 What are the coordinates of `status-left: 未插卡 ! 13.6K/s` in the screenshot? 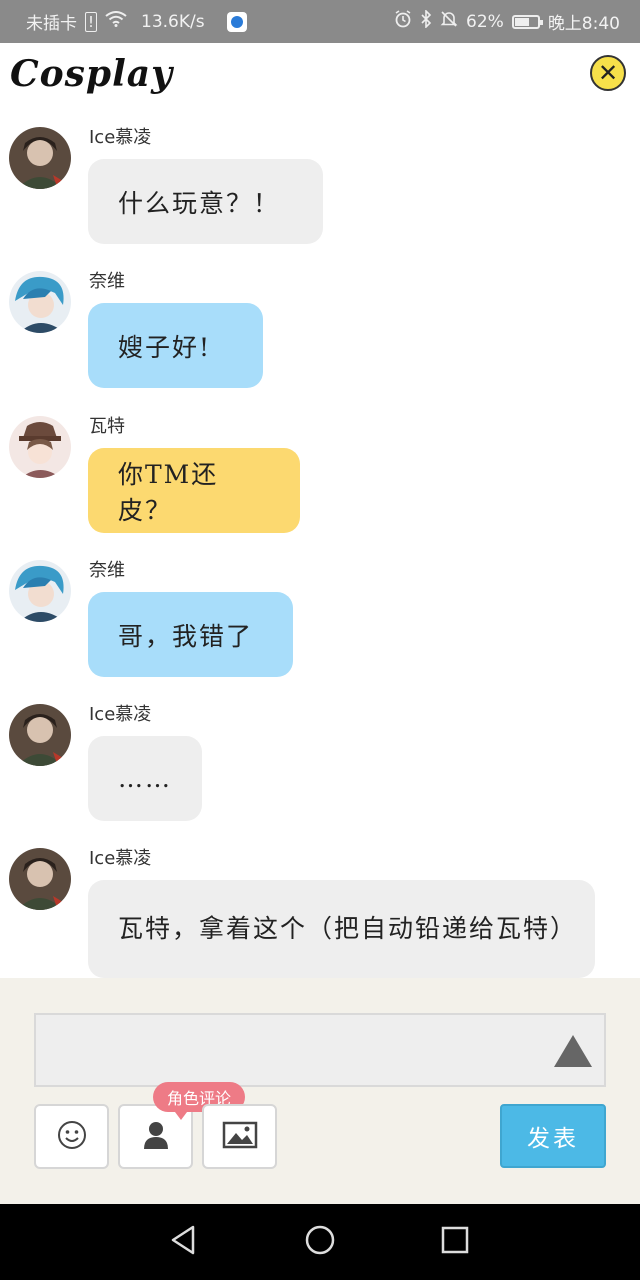 It's located at (136, 21).